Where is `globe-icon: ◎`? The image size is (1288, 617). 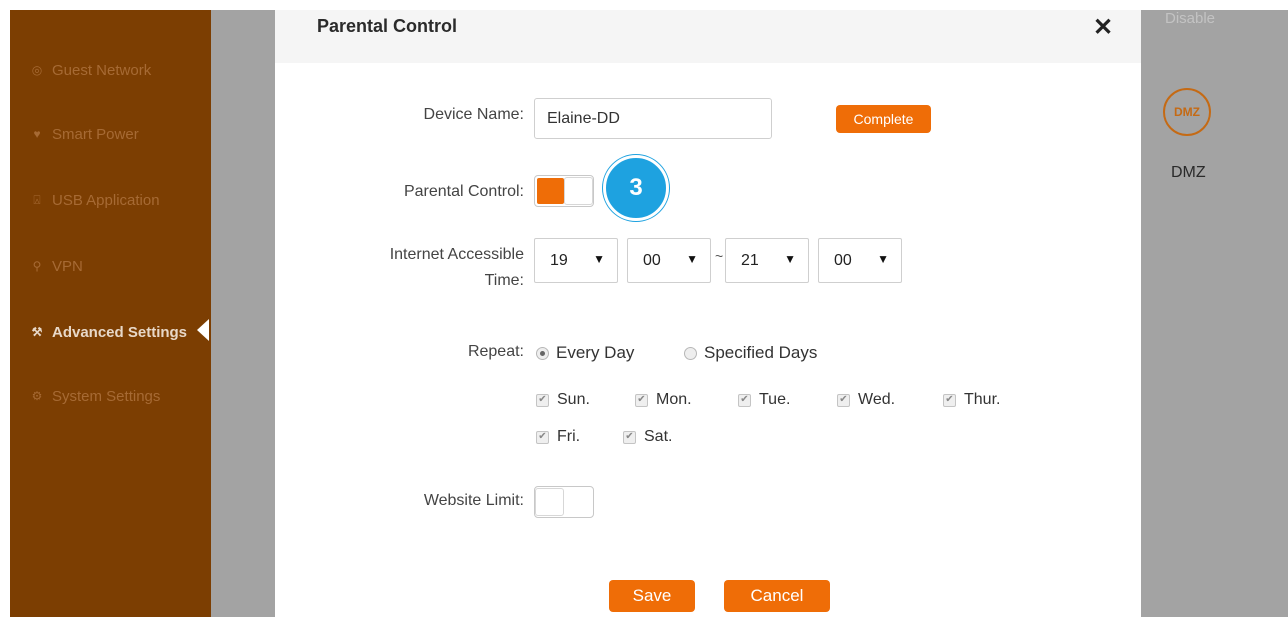
globe-icon: ◎ is located at coordinates (37, 70).